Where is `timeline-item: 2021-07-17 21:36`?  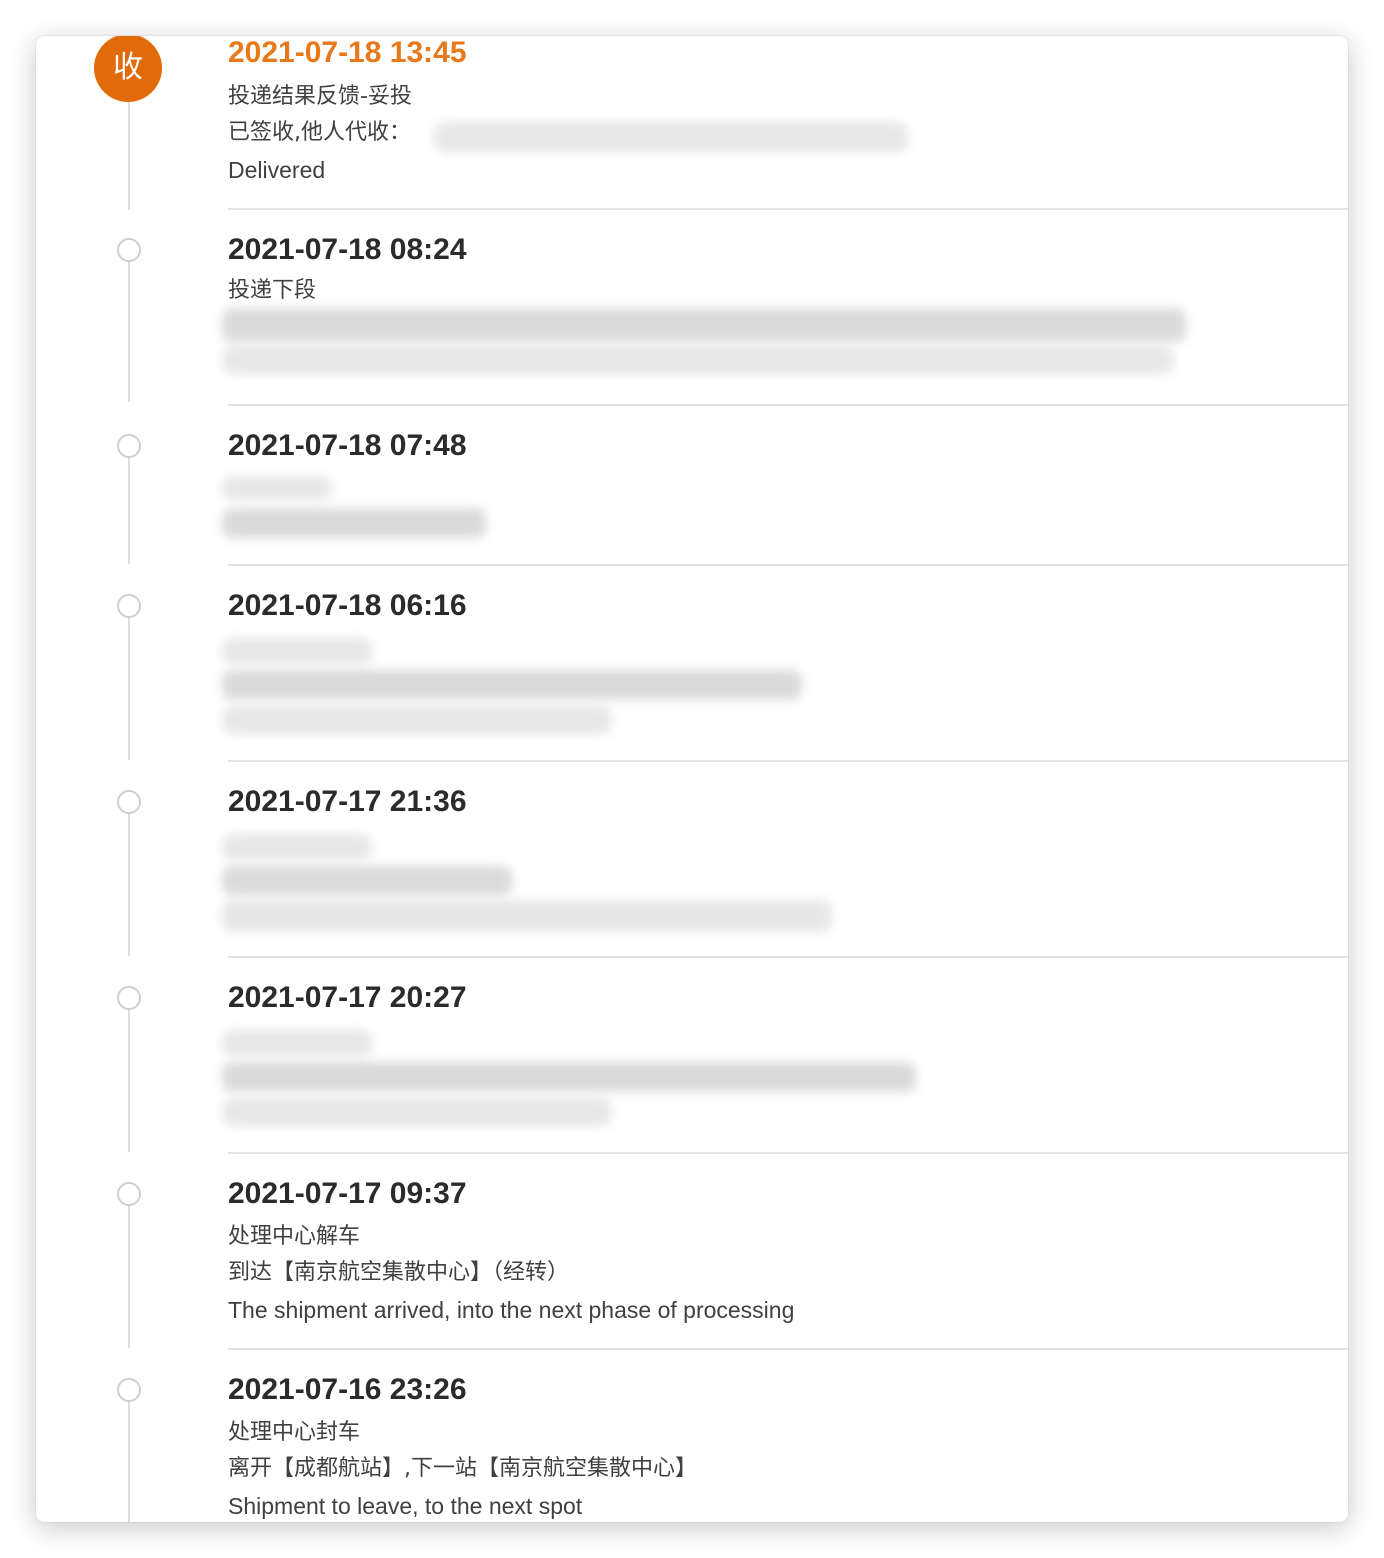
timeline-item: 2021-07-17 21:36 is located at coordinates (692, 882).